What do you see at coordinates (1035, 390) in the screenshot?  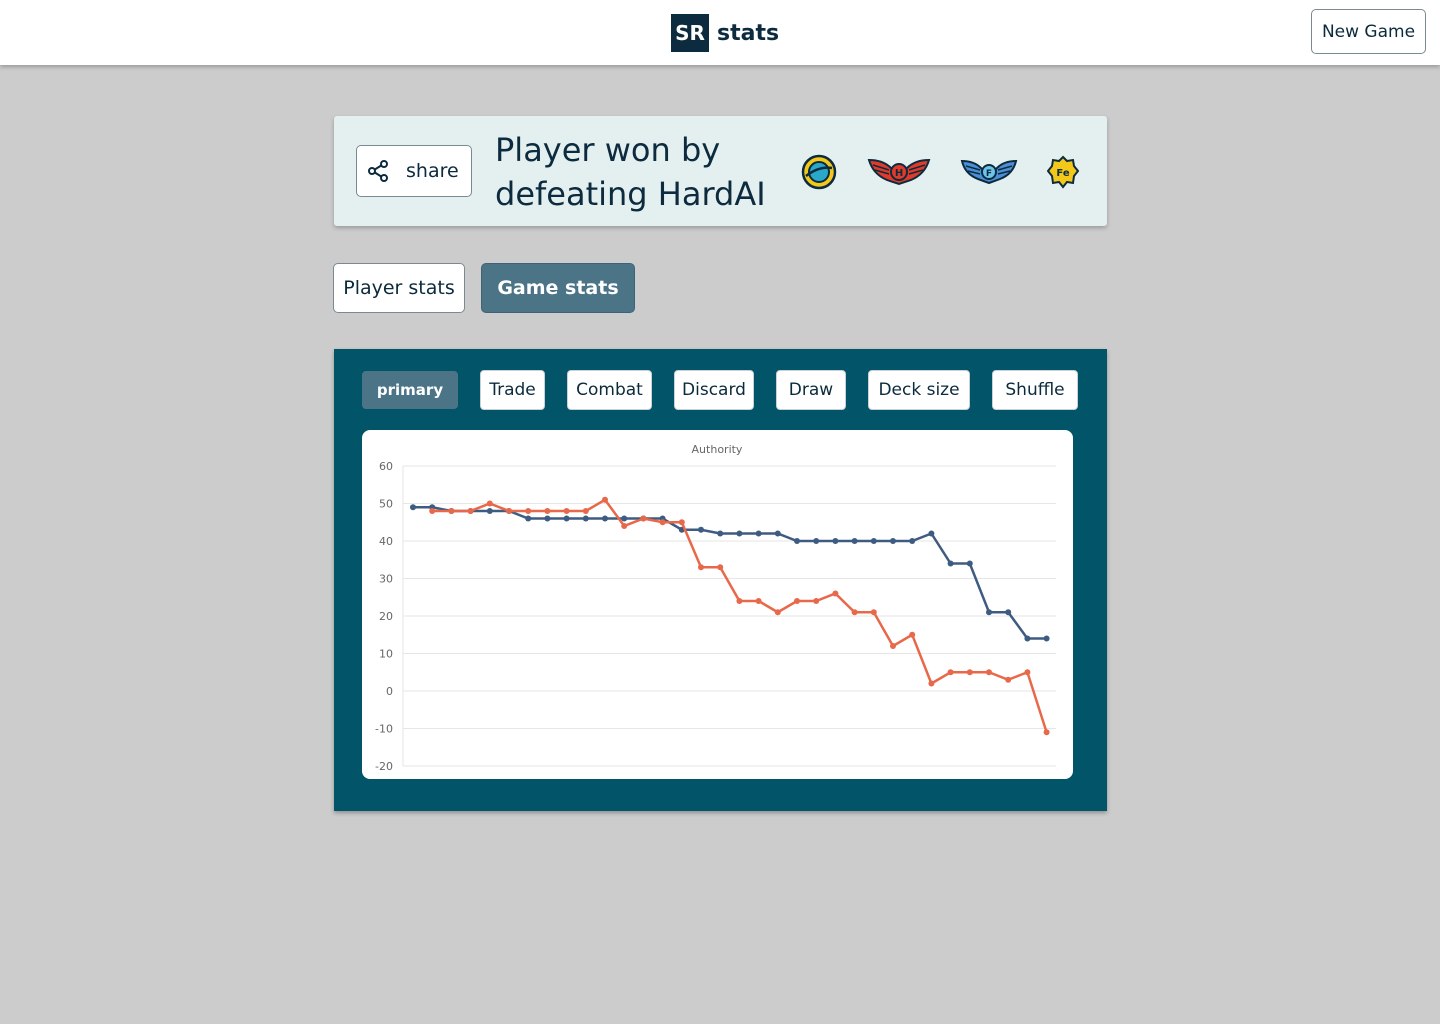 I see `sub-tab-shuffle: Shuffle` at bounding box center [1035, 390].